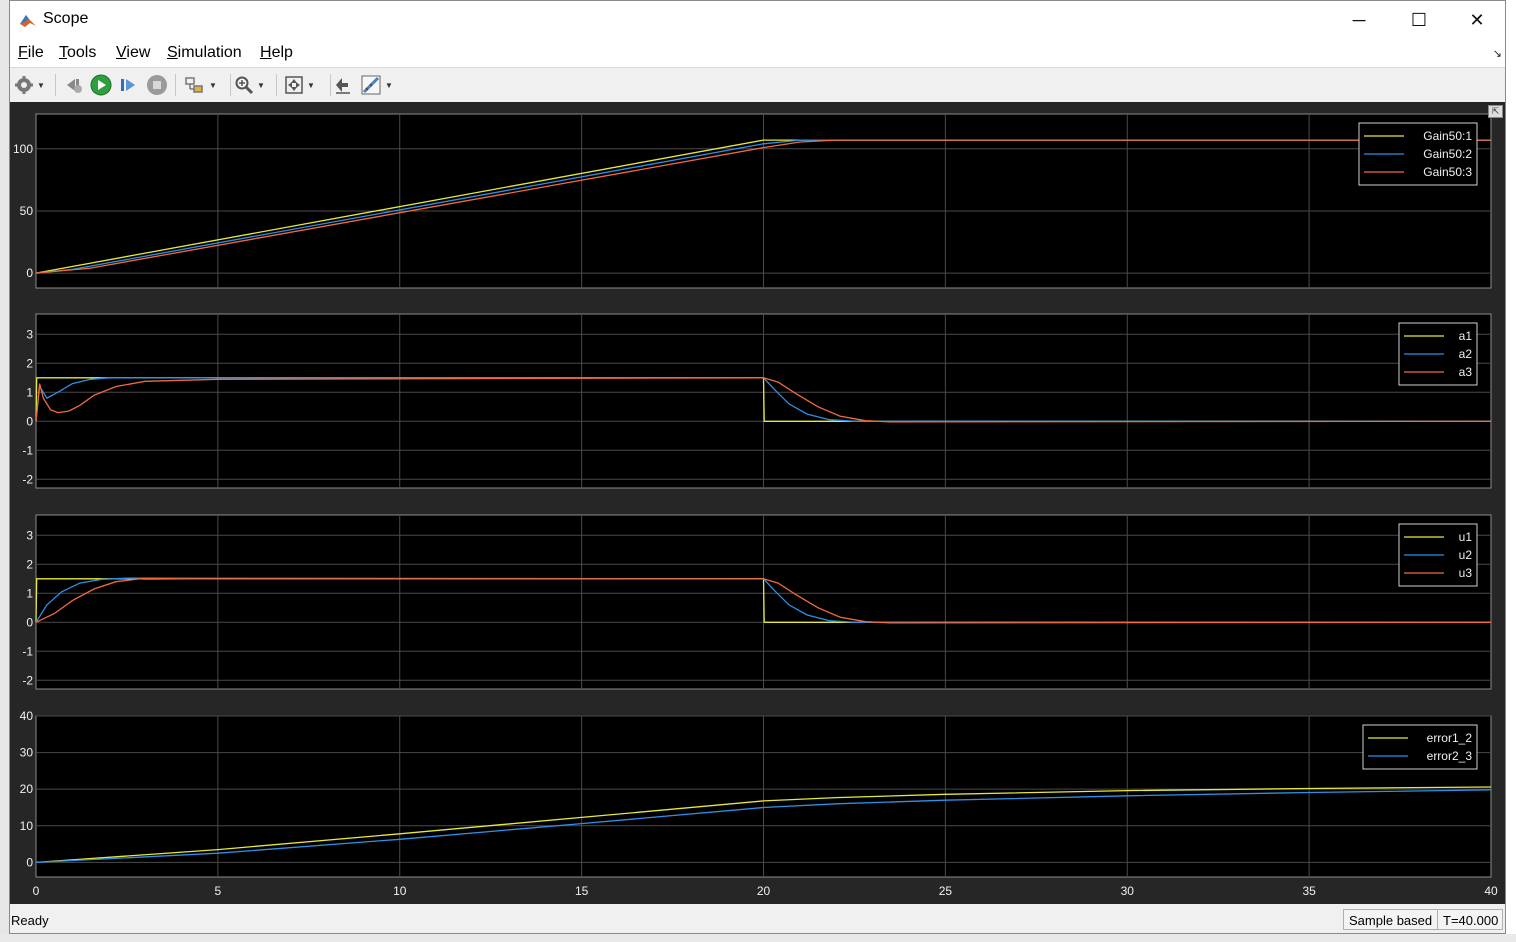  Describe the element at coordinates (400, 891) in the screenshot. I see `x-tick-label: 10` at that location.